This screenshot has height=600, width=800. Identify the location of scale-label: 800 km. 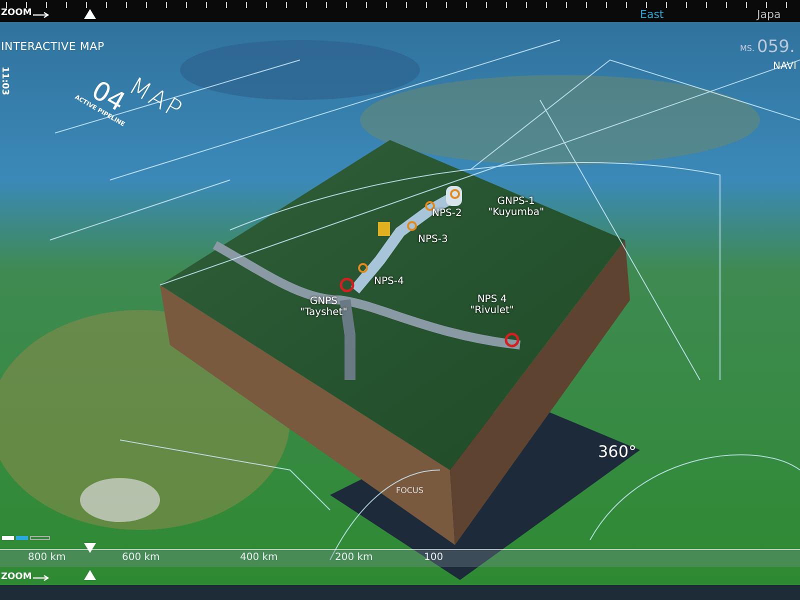
(47, 557).